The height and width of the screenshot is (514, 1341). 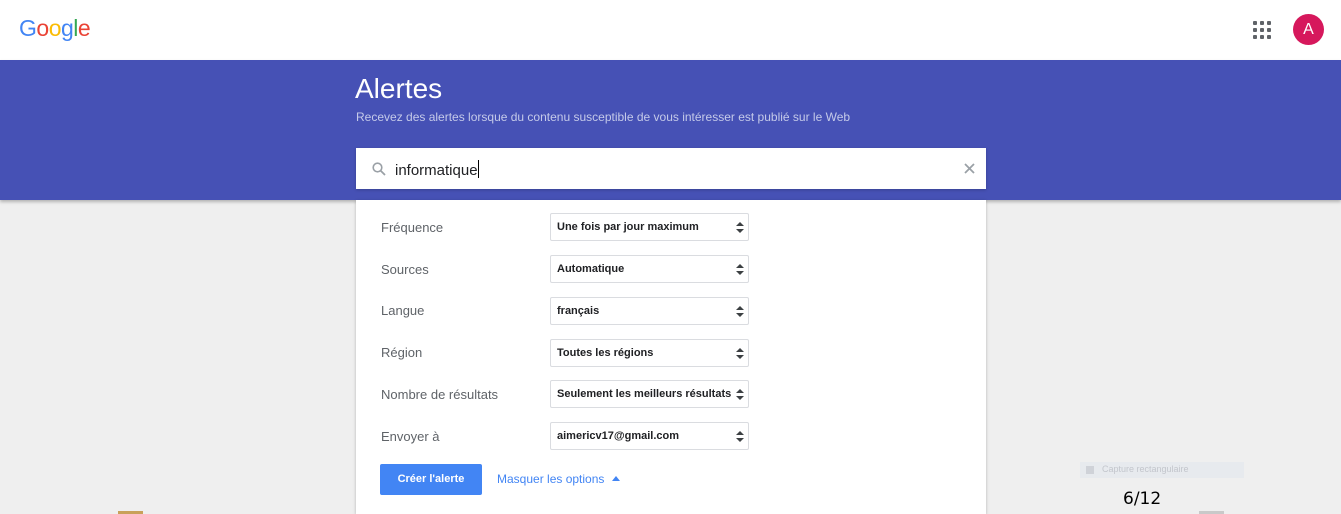 I want to click on results-count-value: Seulement les meilleurs résultats, so click(x=644, y=394).